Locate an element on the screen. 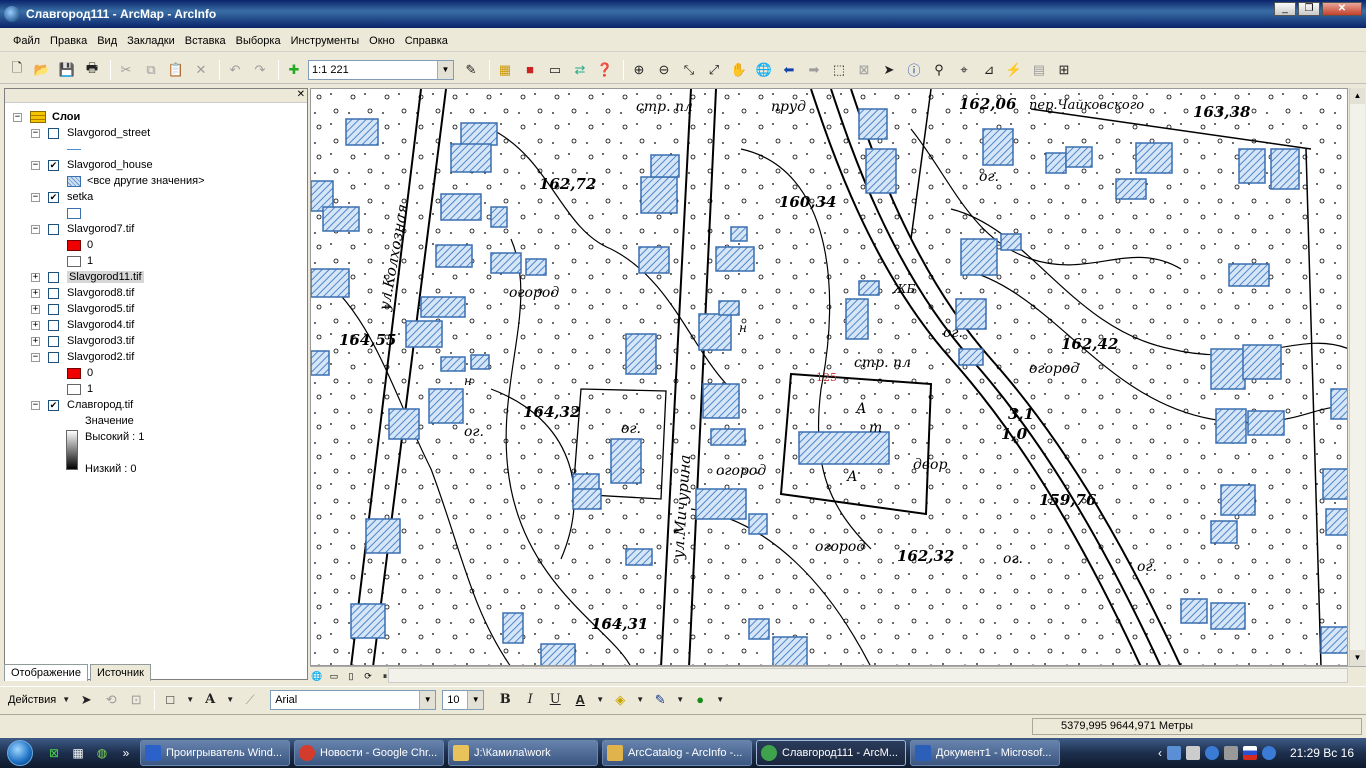 Image resolution: width=1366 pixels, height=768 pixels. menu-edit: Правка is located at coordinates (68, 41).